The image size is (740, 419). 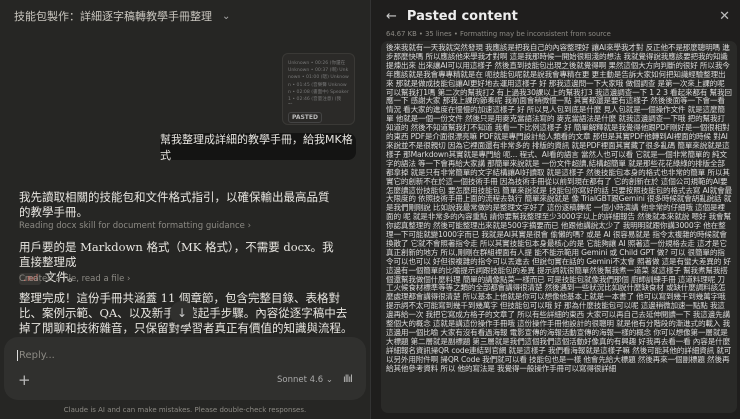 I want to click on reply-composer: Reply... + Sonnet 4.6 ⌄ ıllıl, so click(x=185, y=368).